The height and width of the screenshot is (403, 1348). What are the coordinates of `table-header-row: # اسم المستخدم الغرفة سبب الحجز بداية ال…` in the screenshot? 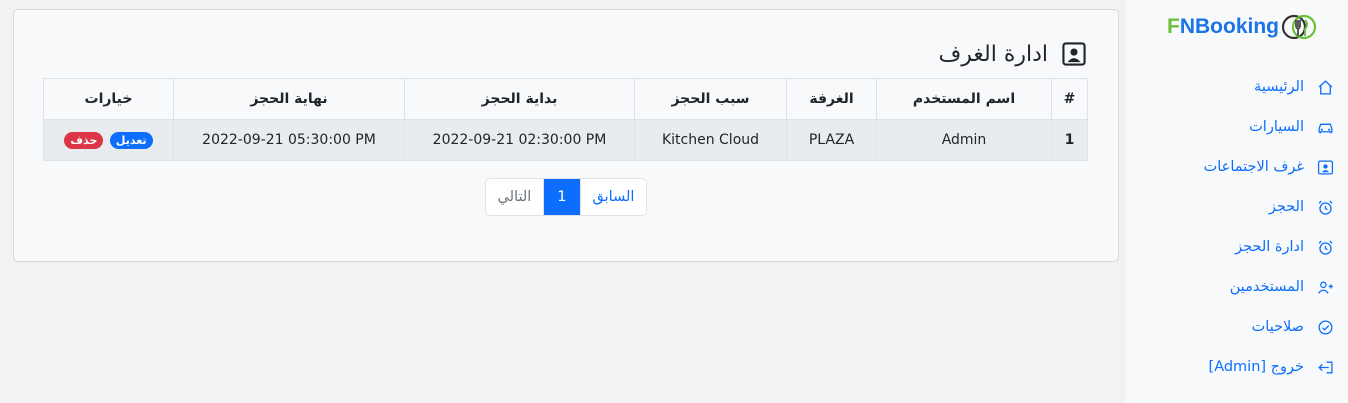 It's located at (565, 99).